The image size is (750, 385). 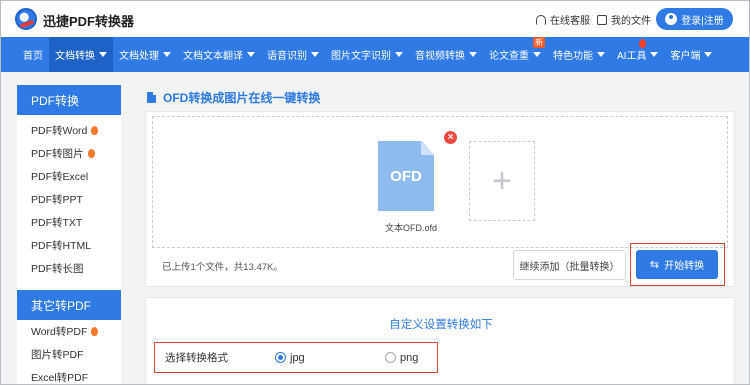 What do you see at coordinates (631, 21) in the screenshot?
I see `my-files-label: 我的文件` at bounding box center [631, 21].